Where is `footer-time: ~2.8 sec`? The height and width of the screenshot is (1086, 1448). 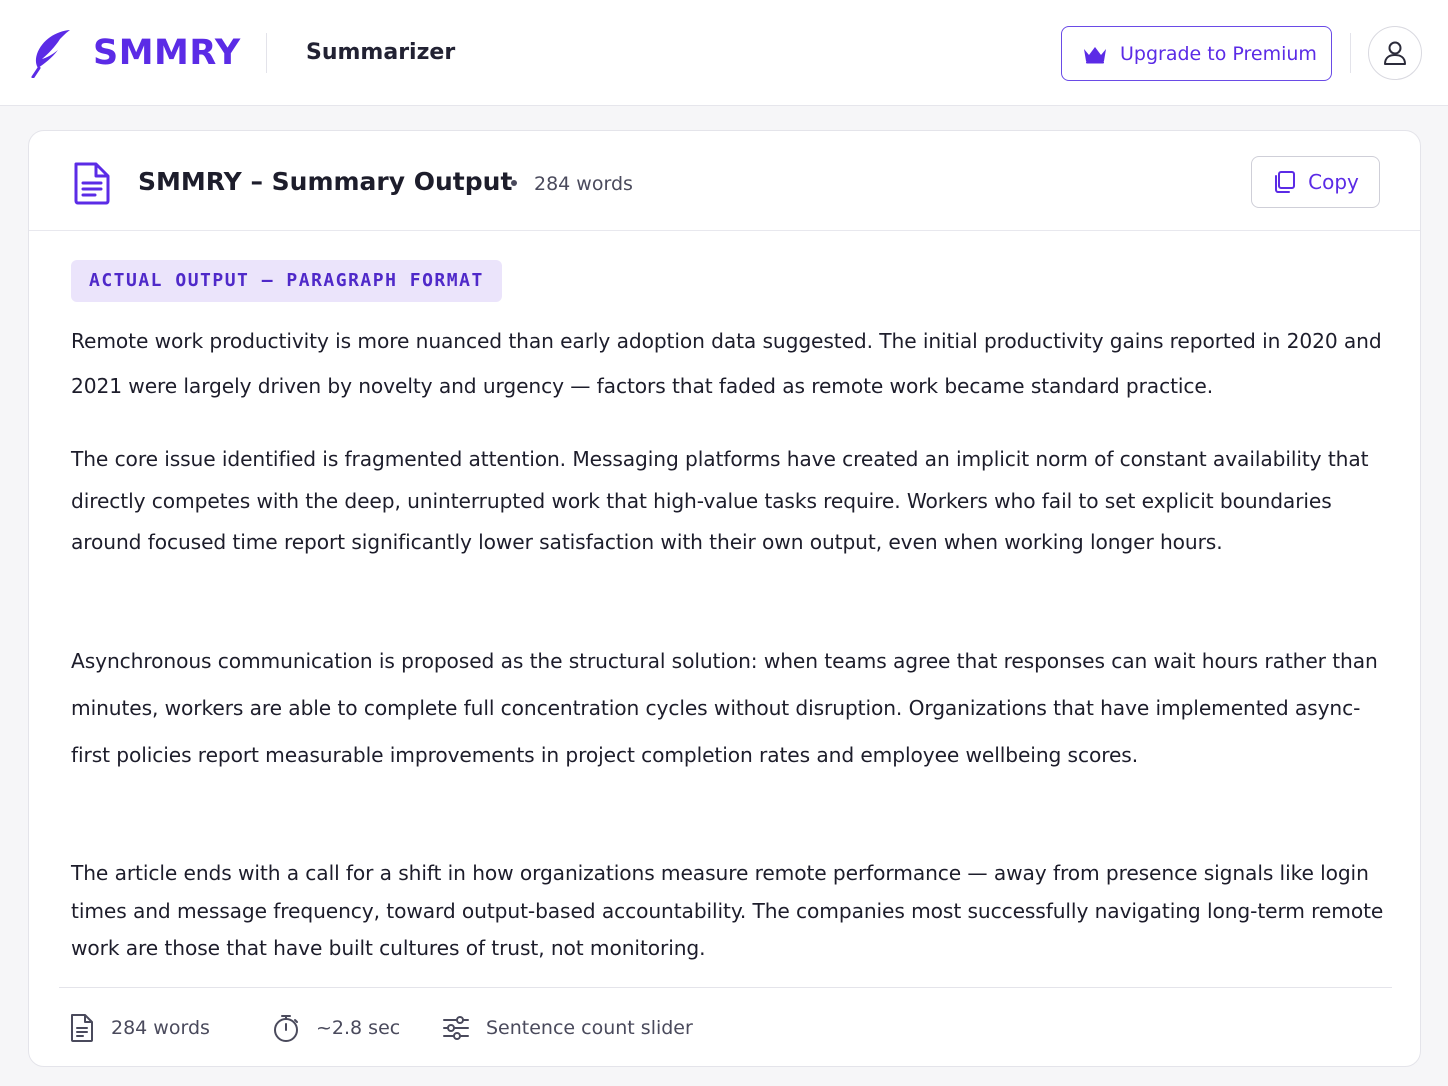 footer-time: ~2.8 sec is located at coordinates (336, 1028).